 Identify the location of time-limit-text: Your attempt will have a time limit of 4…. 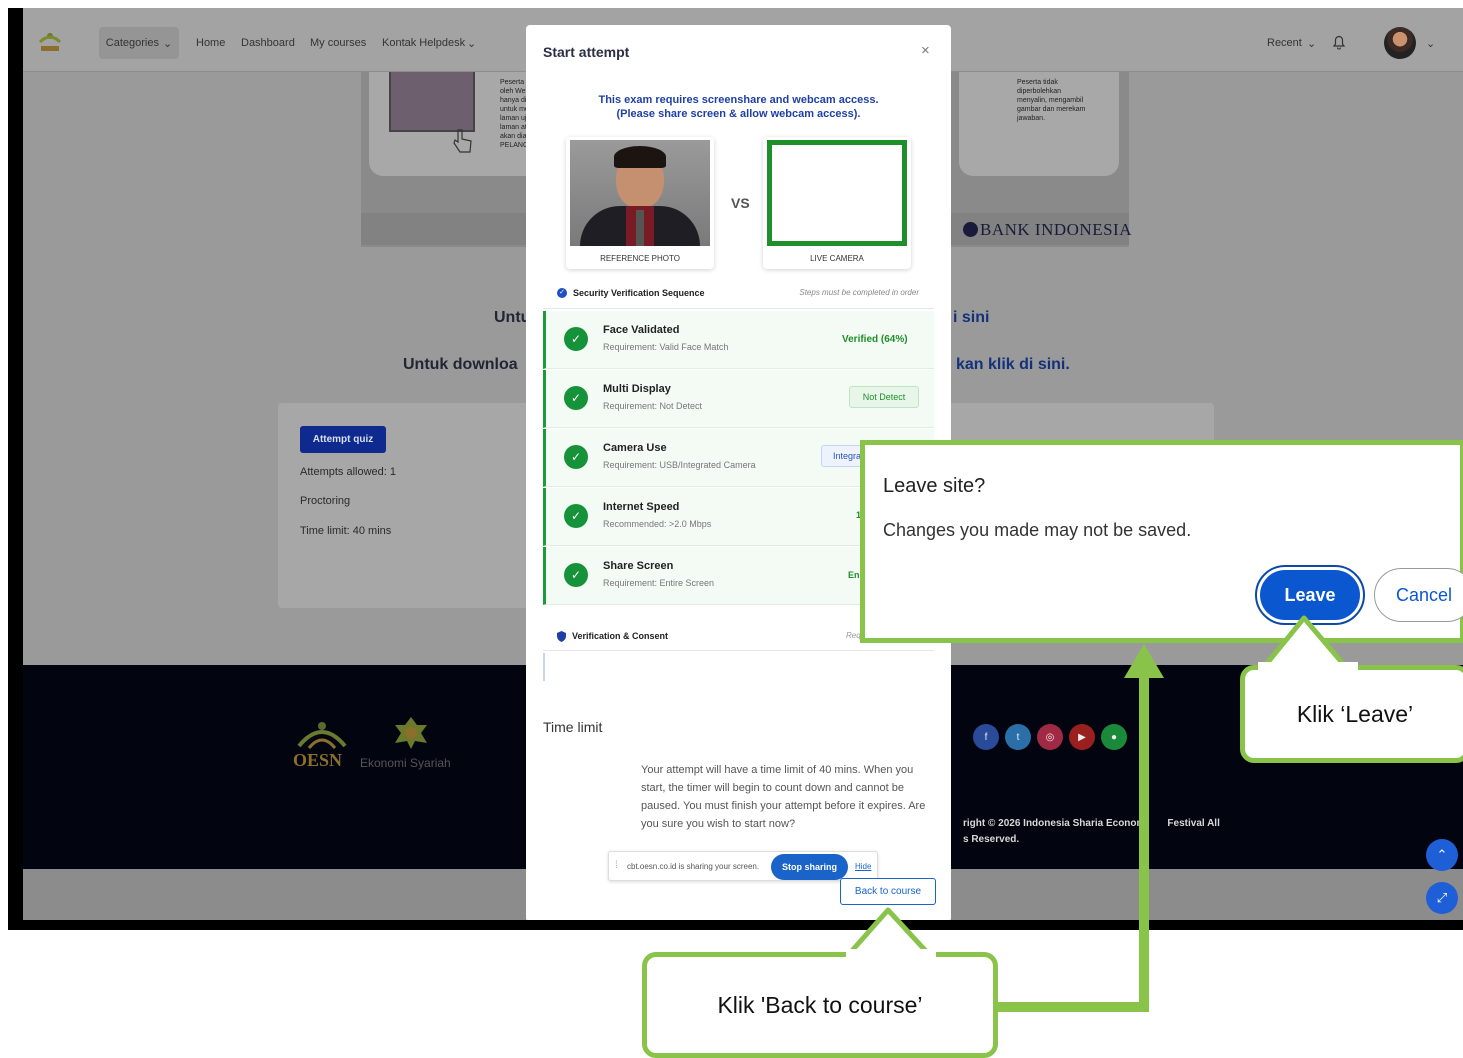
(783, 797).